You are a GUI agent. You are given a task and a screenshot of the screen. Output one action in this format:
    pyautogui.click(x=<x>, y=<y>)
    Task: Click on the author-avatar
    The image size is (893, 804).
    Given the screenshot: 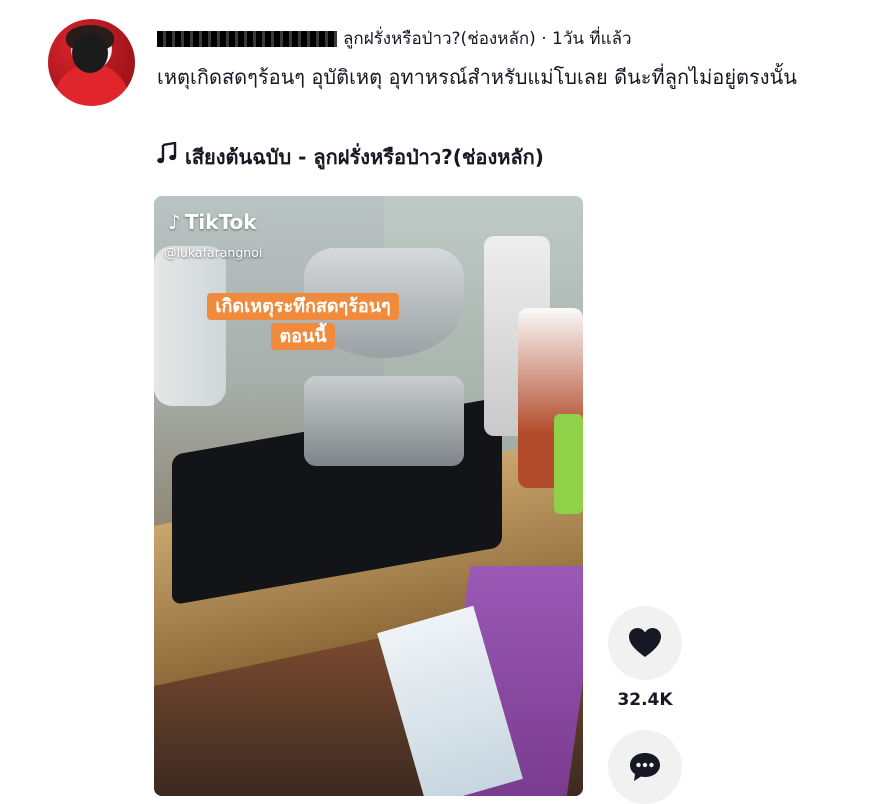 What is the action you would take?
    pyautogui.click(x=91, y=62)
    